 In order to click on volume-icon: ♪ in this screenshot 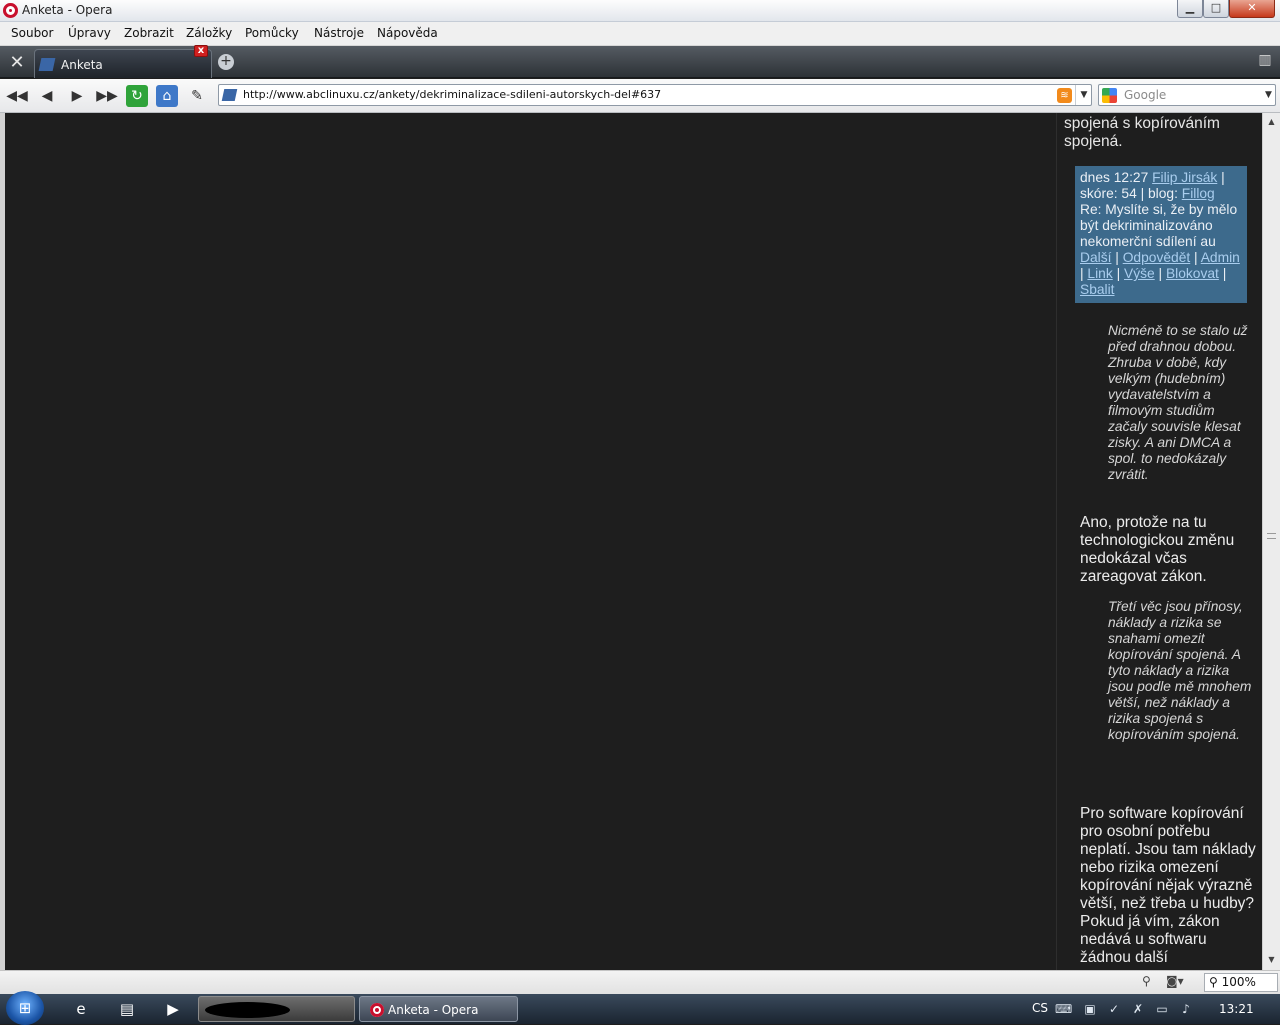, I will do `click(1186, 1009)`.